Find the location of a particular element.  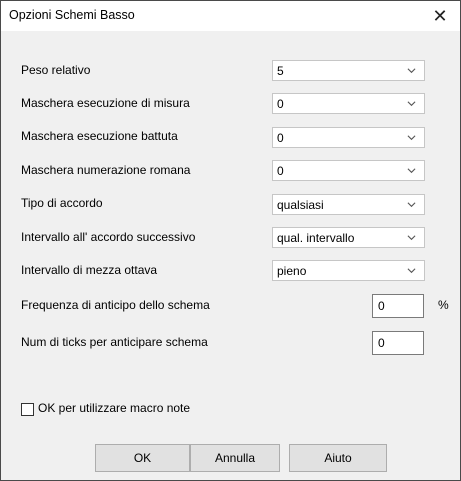

macro-notes-checkbox is located at coordinates (27, 409).